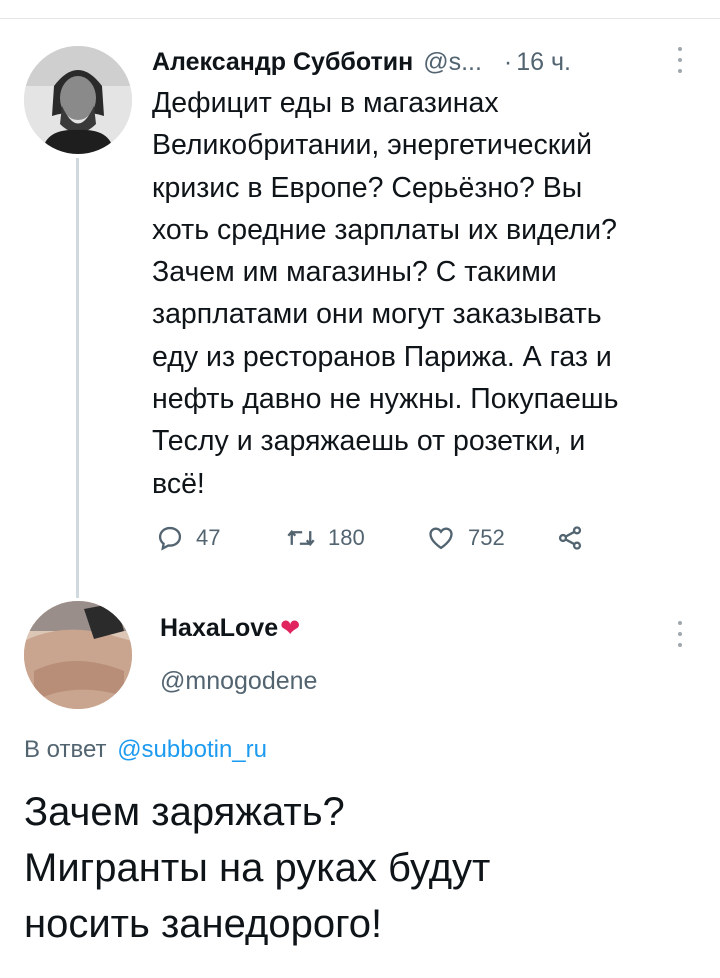  I want to click on tweet-text-line: Дефицит еды в магазинах, so click(325, 103).